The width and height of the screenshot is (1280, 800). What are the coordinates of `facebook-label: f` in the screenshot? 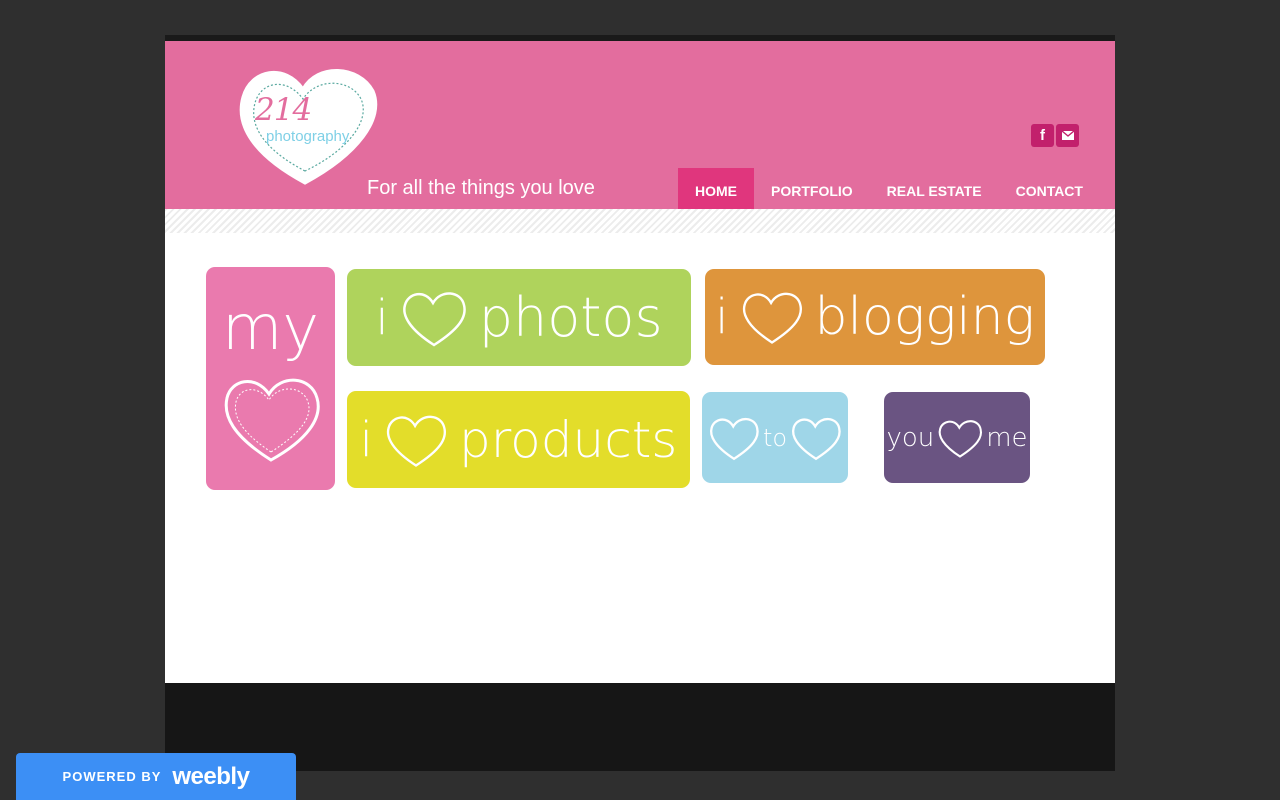 It's located at (1042, 135).